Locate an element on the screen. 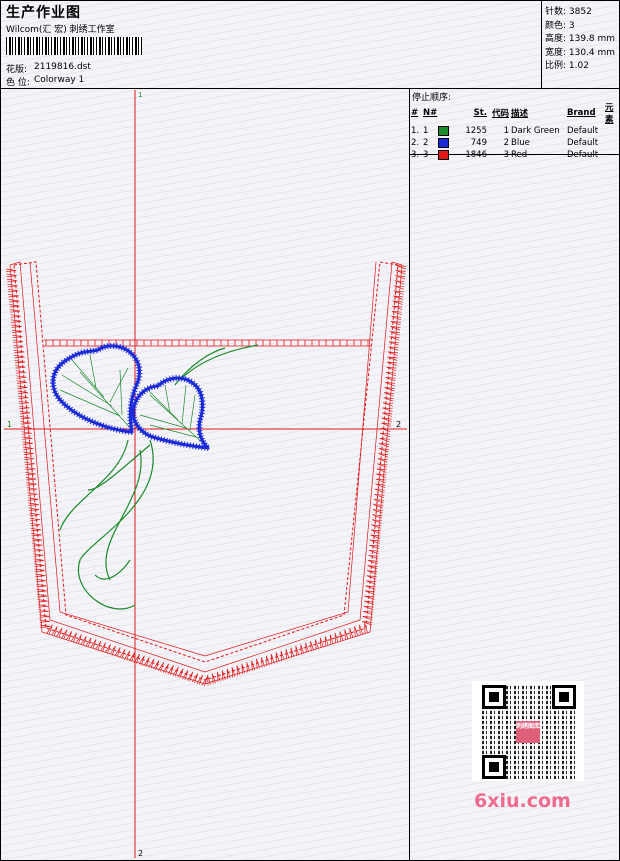  qr-code-box: 刺绣图库 is located at coordinates (528, 731).